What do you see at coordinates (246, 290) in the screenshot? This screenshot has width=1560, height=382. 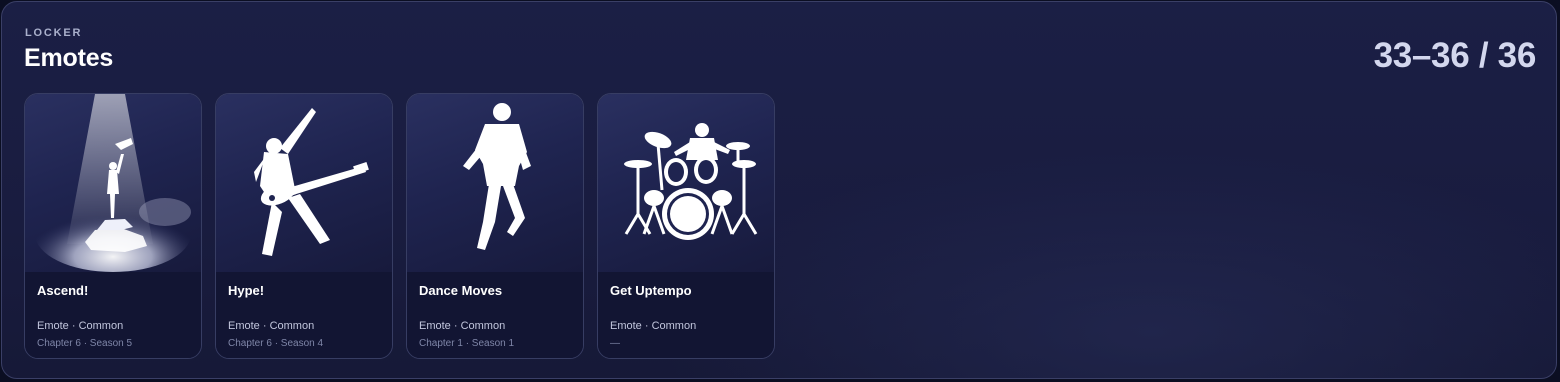 I see `emote-name: Hype!` at bounding box center [246, 290].